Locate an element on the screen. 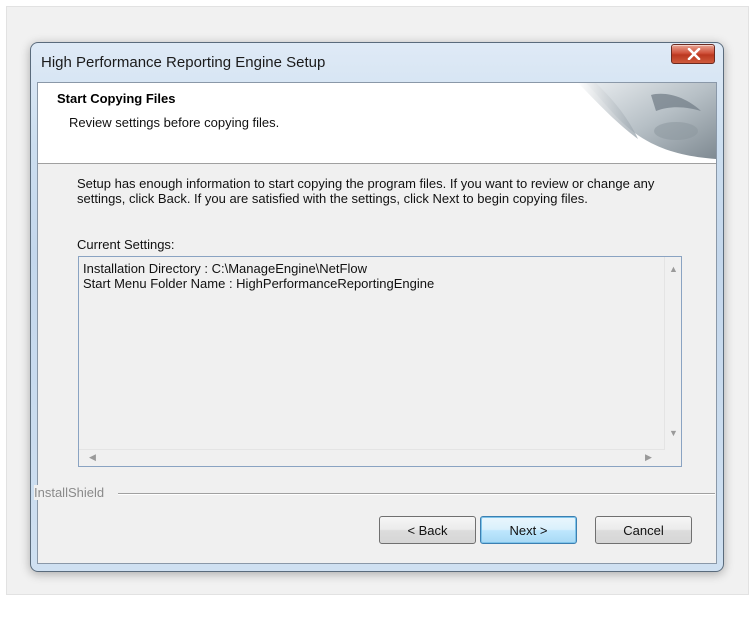 The width and height of the screenshot is (752, 619). installshield-label: InstallShield is located at coordinates (72, 492).